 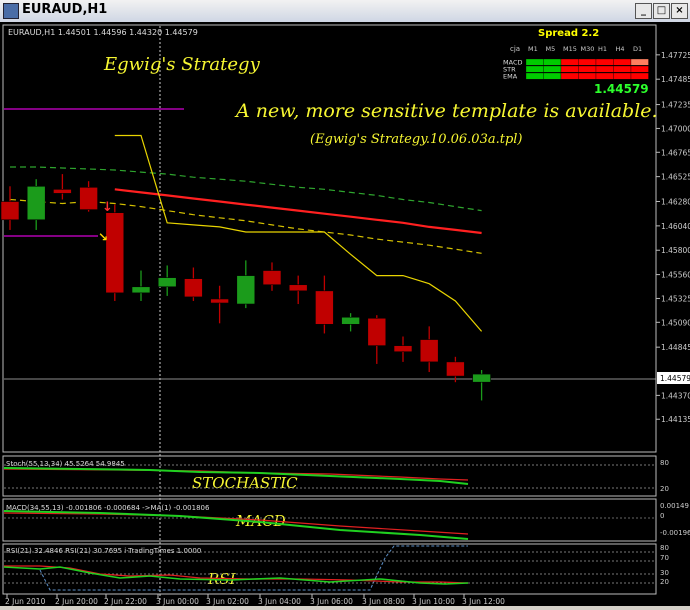 I want to click on timeframe-label: H4, so click(x=620, y=49).